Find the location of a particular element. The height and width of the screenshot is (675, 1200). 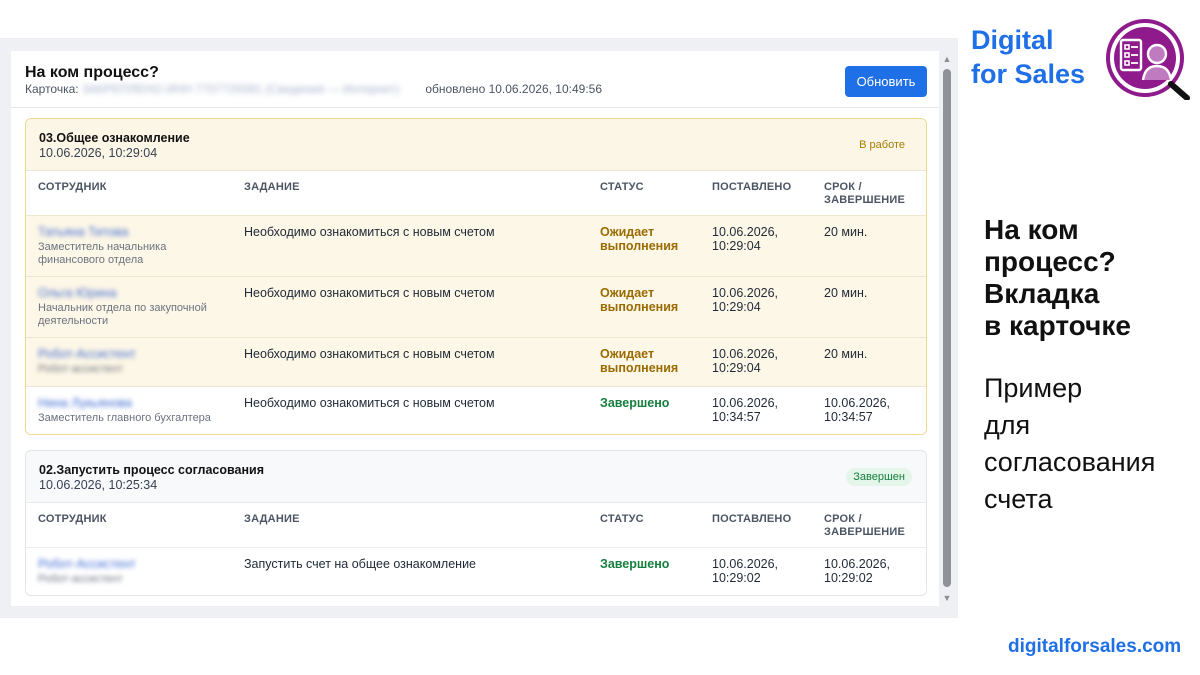

scrollbar-thumb is located at coordinates (947, 328).